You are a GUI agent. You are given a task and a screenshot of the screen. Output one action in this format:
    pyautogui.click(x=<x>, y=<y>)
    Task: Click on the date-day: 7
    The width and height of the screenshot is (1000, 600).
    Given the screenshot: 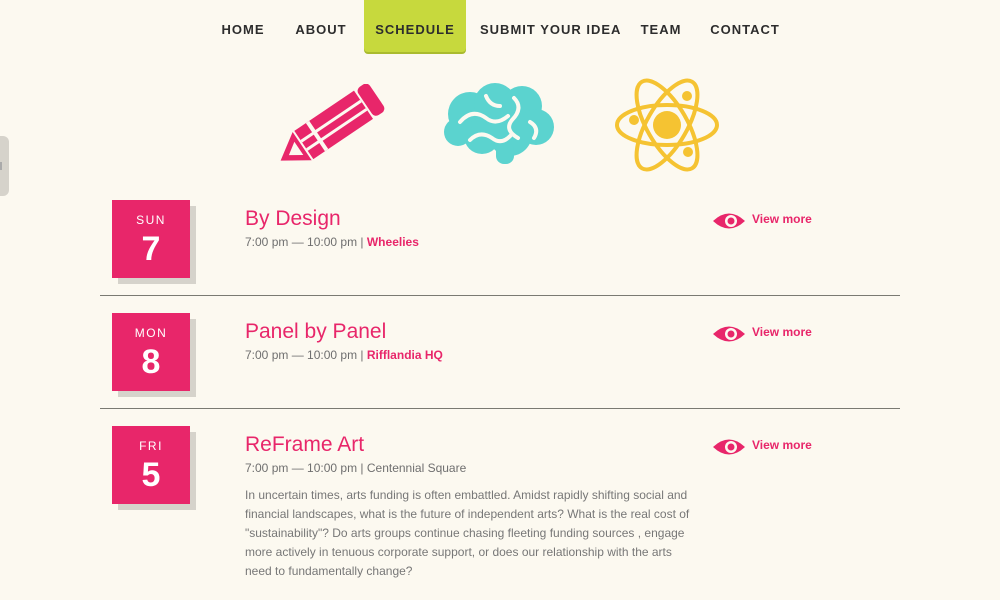 What is the action you would take?
    pyautogui.click(x=151, y=249)
    